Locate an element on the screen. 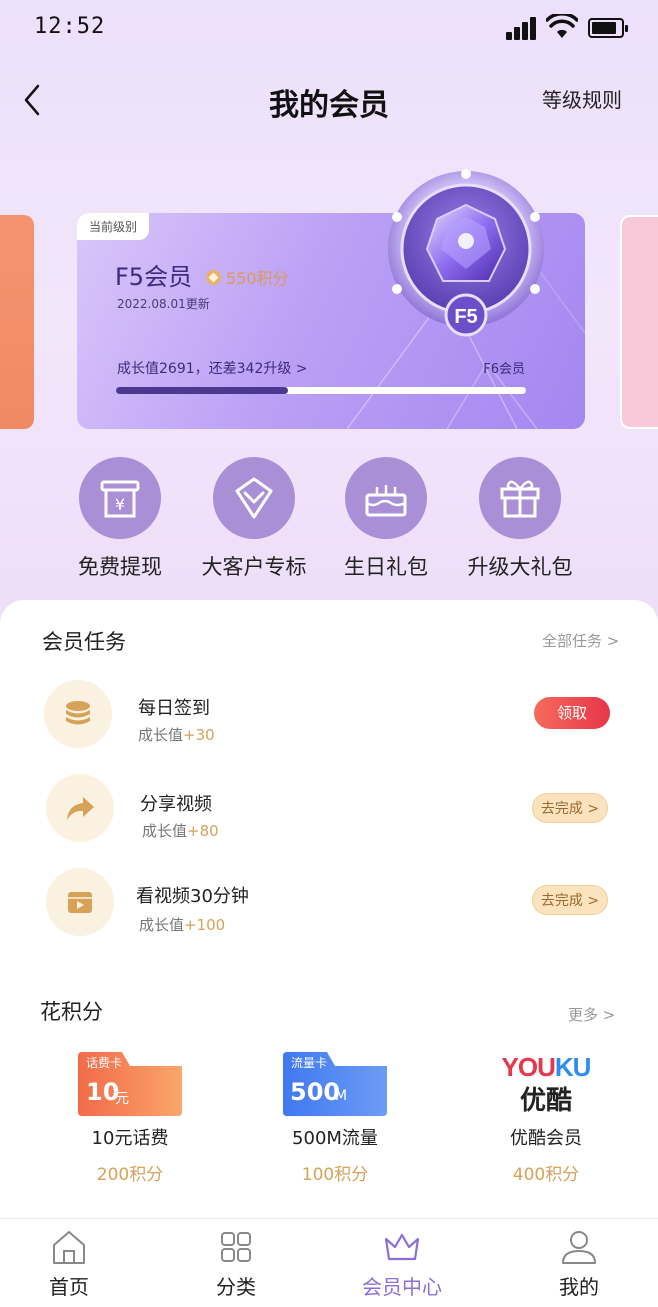 The height and width of the screenshot is (1307, 658). update-date: 2022.08.01更新 is located at coordinates (163, 304).